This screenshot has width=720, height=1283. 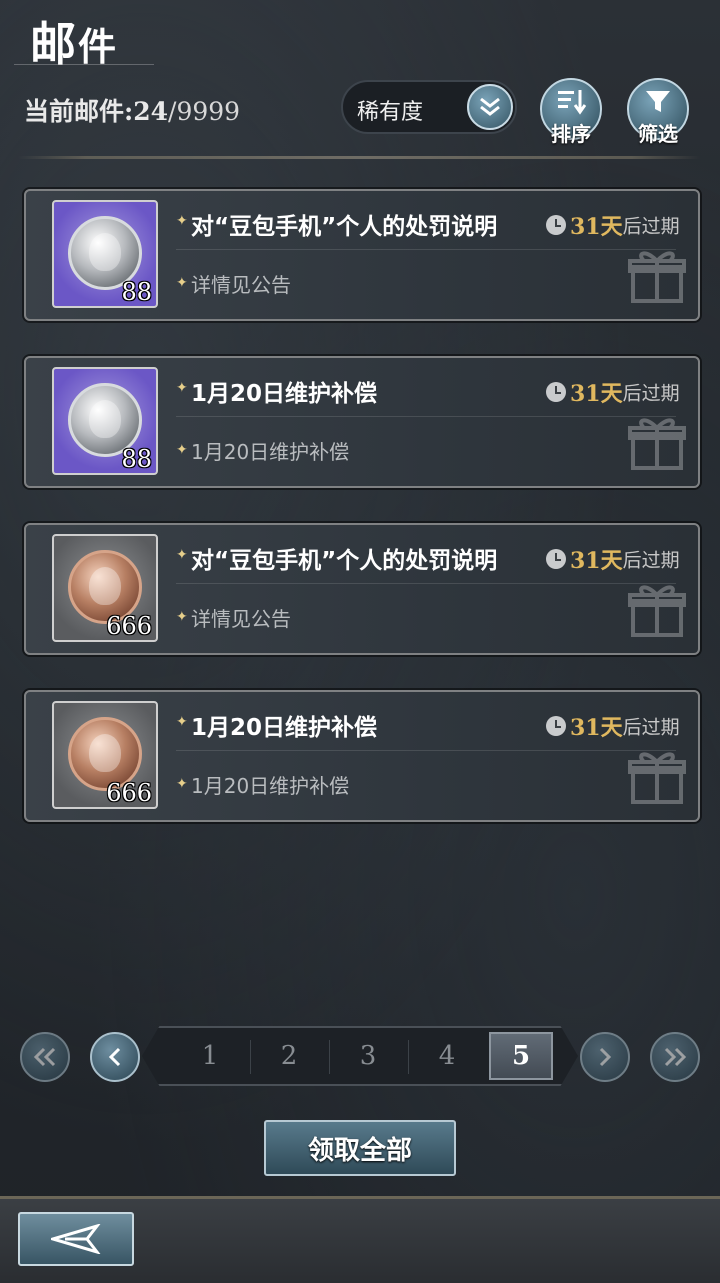 What do you see at coordinates (362, 756) in the screenshot?
I see `mail-item: 666 ✦ 1月20日维护补偿 31天后过期 ✦ 1月20日维护补偿` at bounding box center [362, 756].